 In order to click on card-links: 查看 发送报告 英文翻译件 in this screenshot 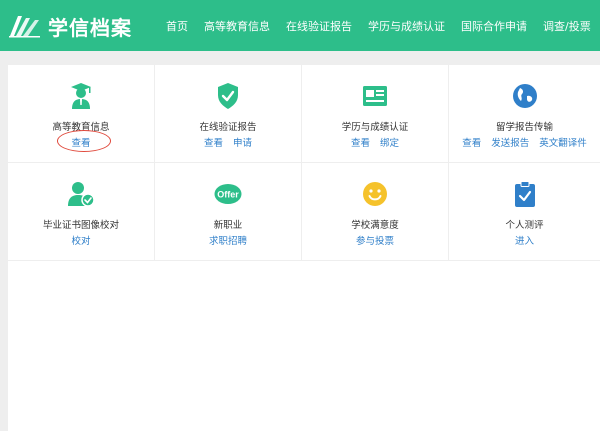, I will do `click(524, 142)`.